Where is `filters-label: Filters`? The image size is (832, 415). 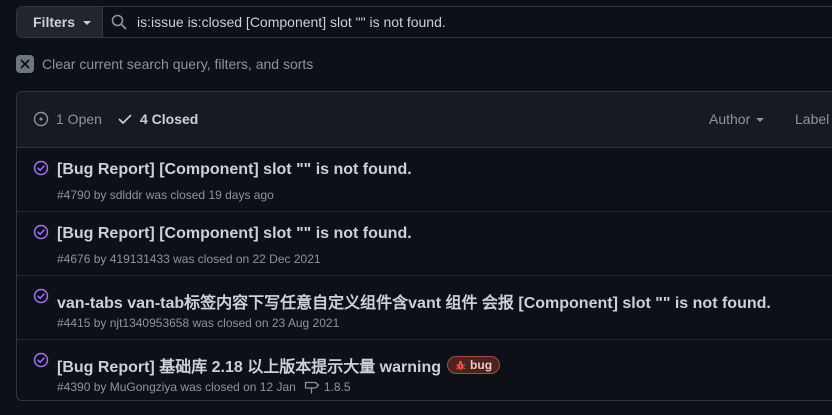
filters-label: Filters is located at coordinates (54, 22).